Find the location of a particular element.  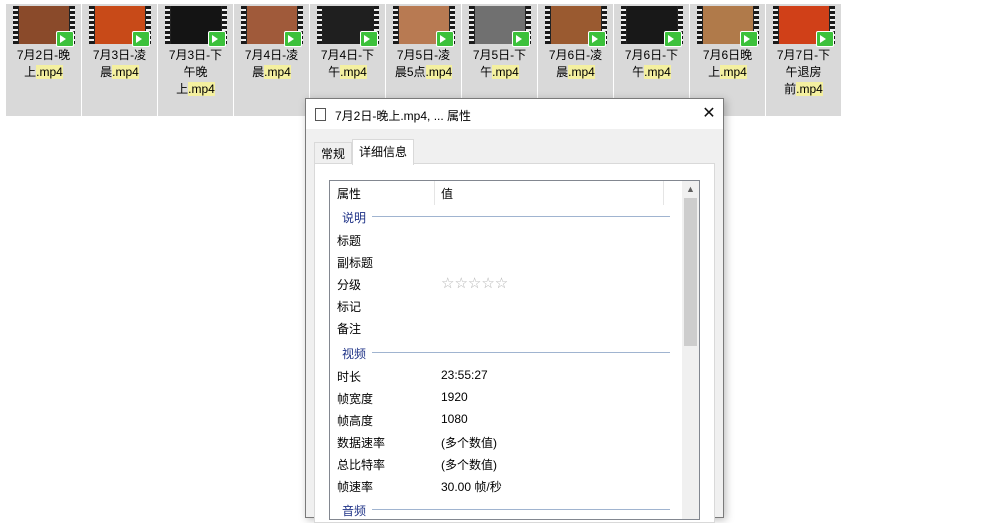

file-name: 7月3日-凌 晨.mp4 is located at coordinates (119, 63).